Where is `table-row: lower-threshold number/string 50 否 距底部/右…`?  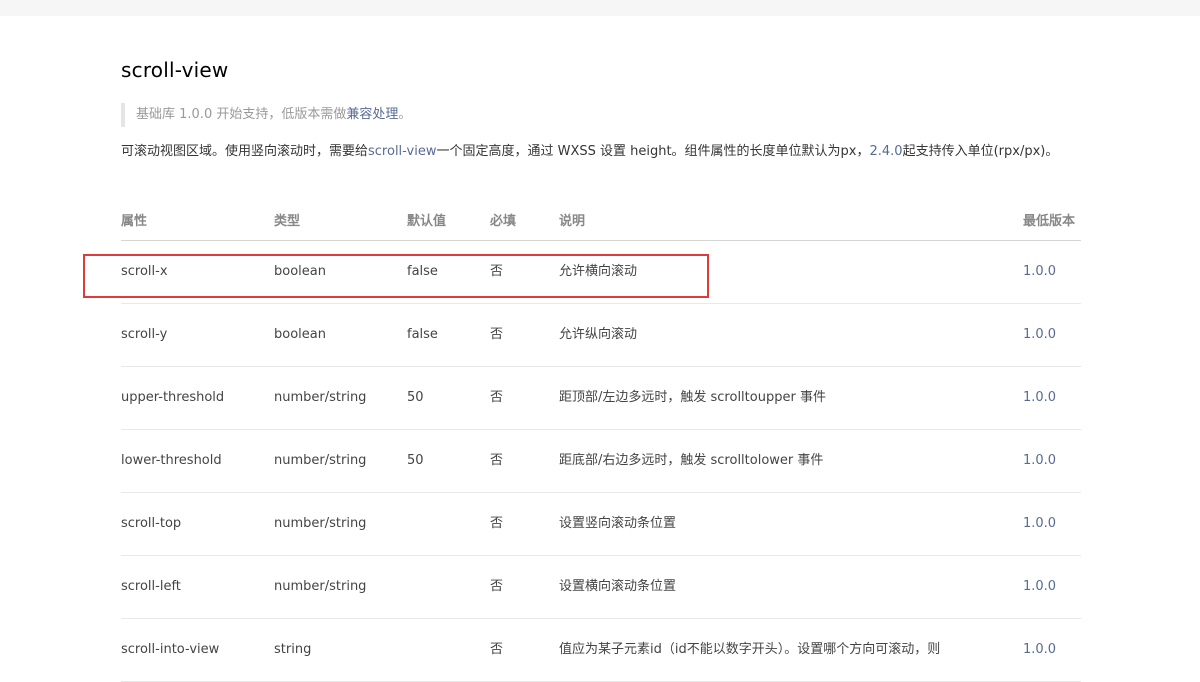
table-row: lower-threshold number/string 50 否 距底部/右… is located at coordinates (601, 461).